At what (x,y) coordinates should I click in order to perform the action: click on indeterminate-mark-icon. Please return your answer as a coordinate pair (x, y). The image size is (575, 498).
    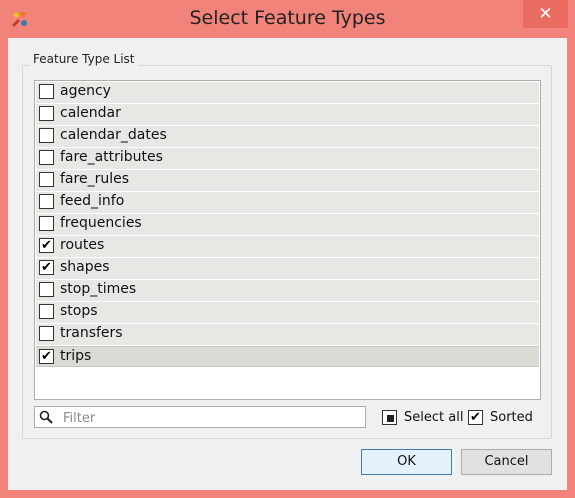
    Looking at the image, I should click on (390, 418).